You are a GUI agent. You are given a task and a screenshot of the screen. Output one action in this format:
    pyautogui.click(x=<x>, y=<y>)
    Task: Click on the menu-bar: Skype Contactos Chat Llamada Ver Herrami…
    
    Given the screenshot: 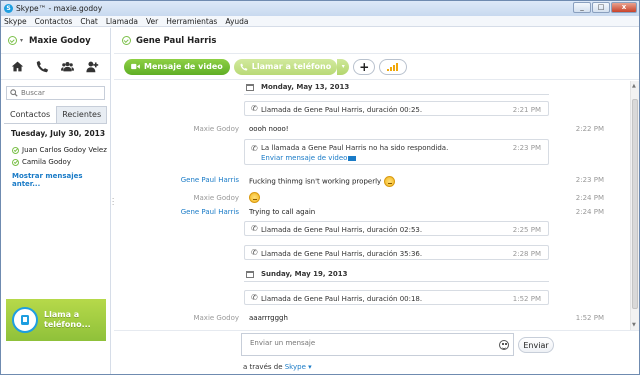 What is the action you would take?
    pyautogui.click(x=320, y=21)
    